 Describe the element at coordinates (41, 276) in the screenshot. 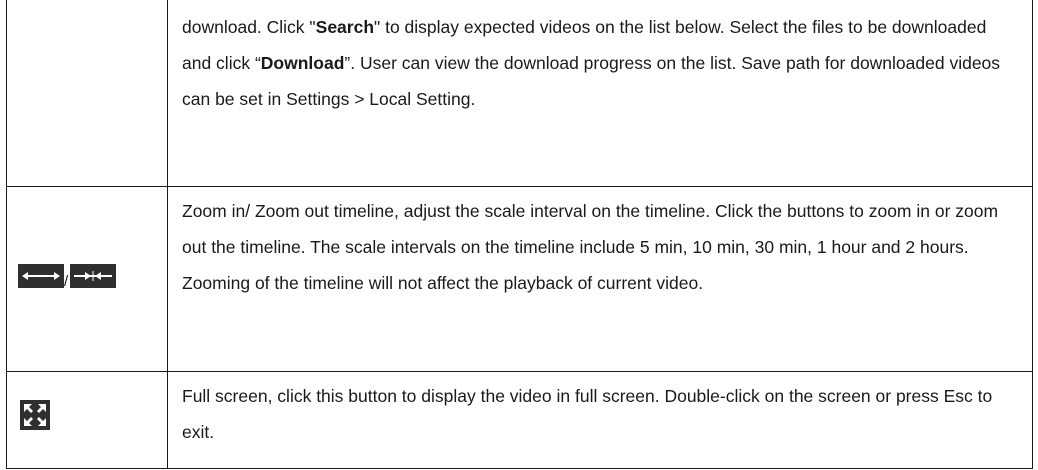

I see `zoom-in-timeline-icon` at that location.